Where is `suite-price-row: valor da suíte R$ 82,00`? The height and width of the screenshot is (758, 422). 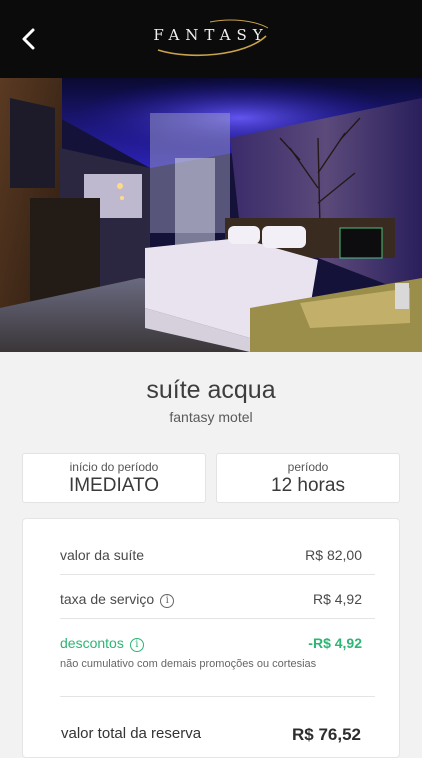
suite-price-row: valor da suíte R$ 82,00 is located at coordinates (211, 555).